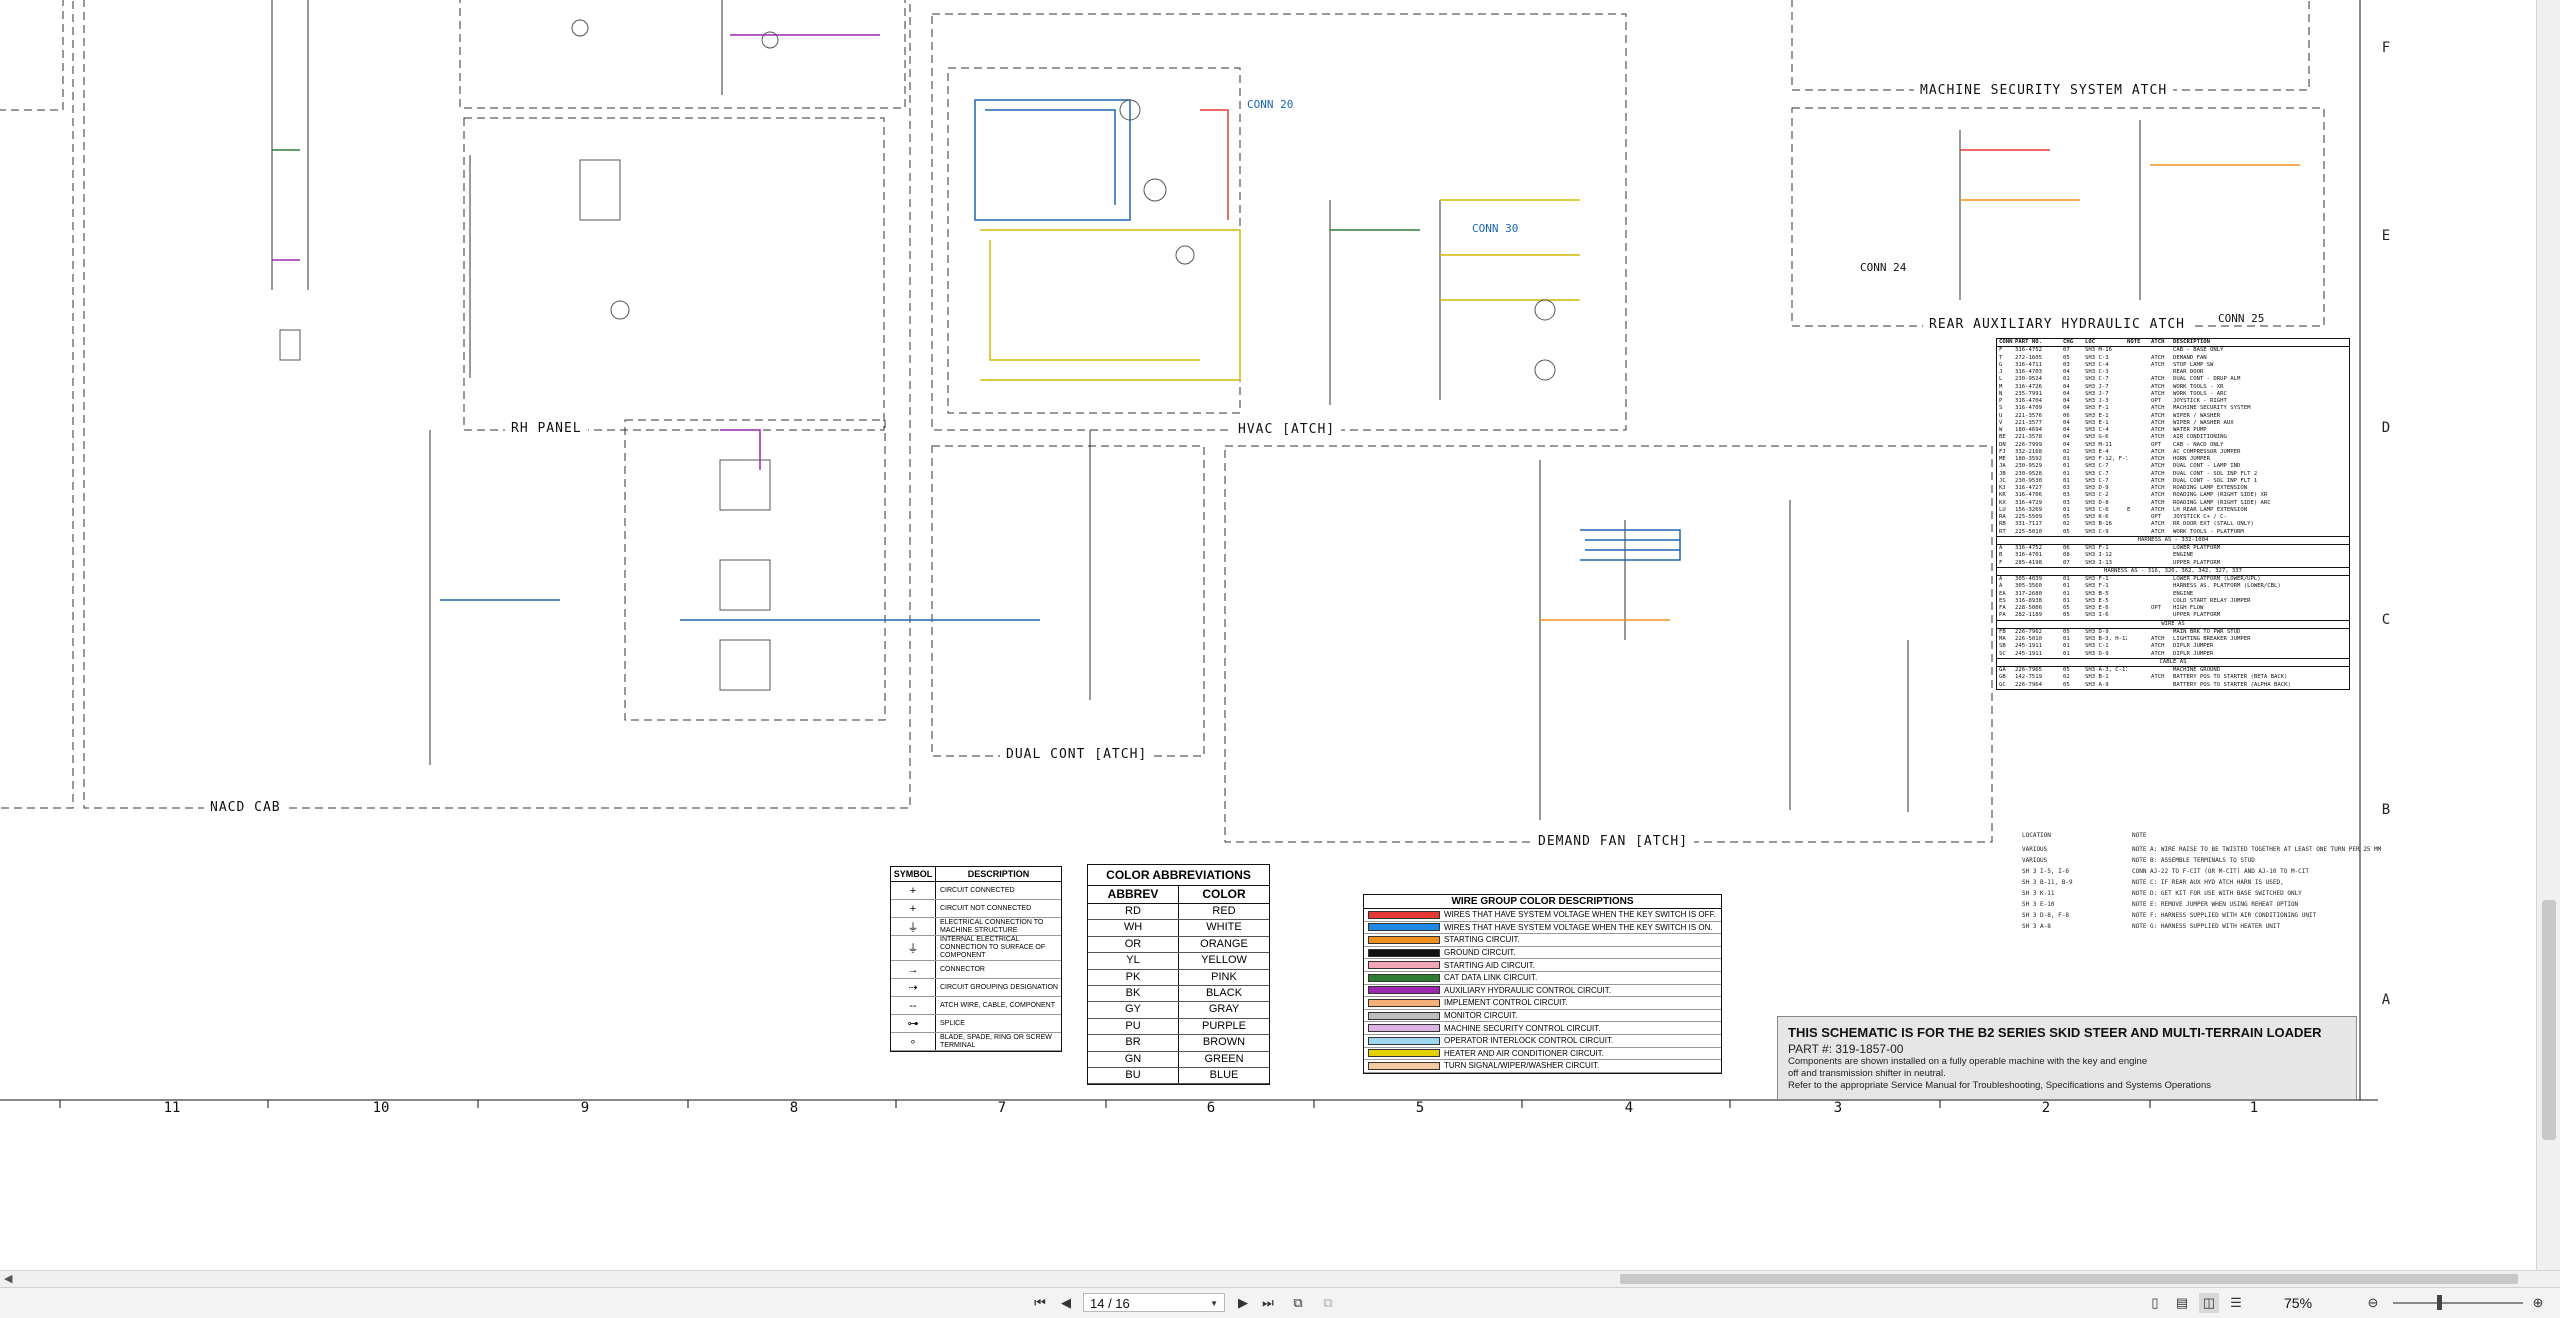  I want to click on wire-group-description: IMPLEMENT CONTROL CIRCUIT., so click(1506, 1003).